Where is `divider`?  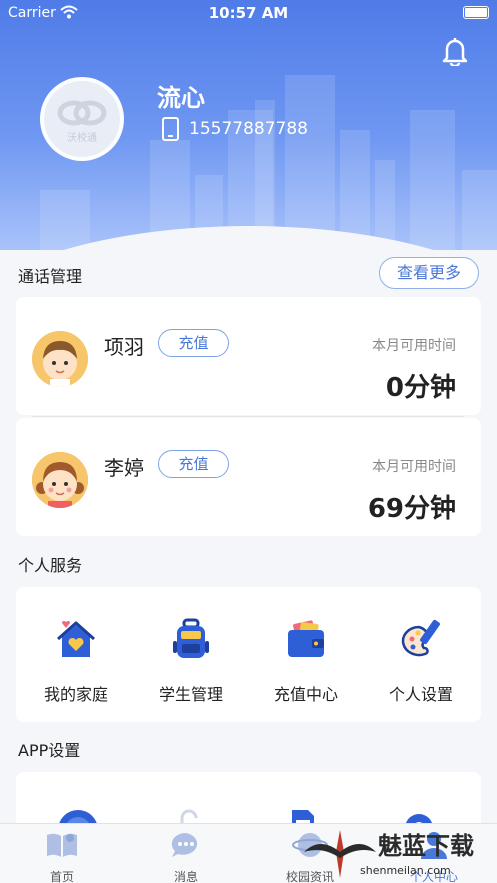
divider is located at coordinates (248, 416).